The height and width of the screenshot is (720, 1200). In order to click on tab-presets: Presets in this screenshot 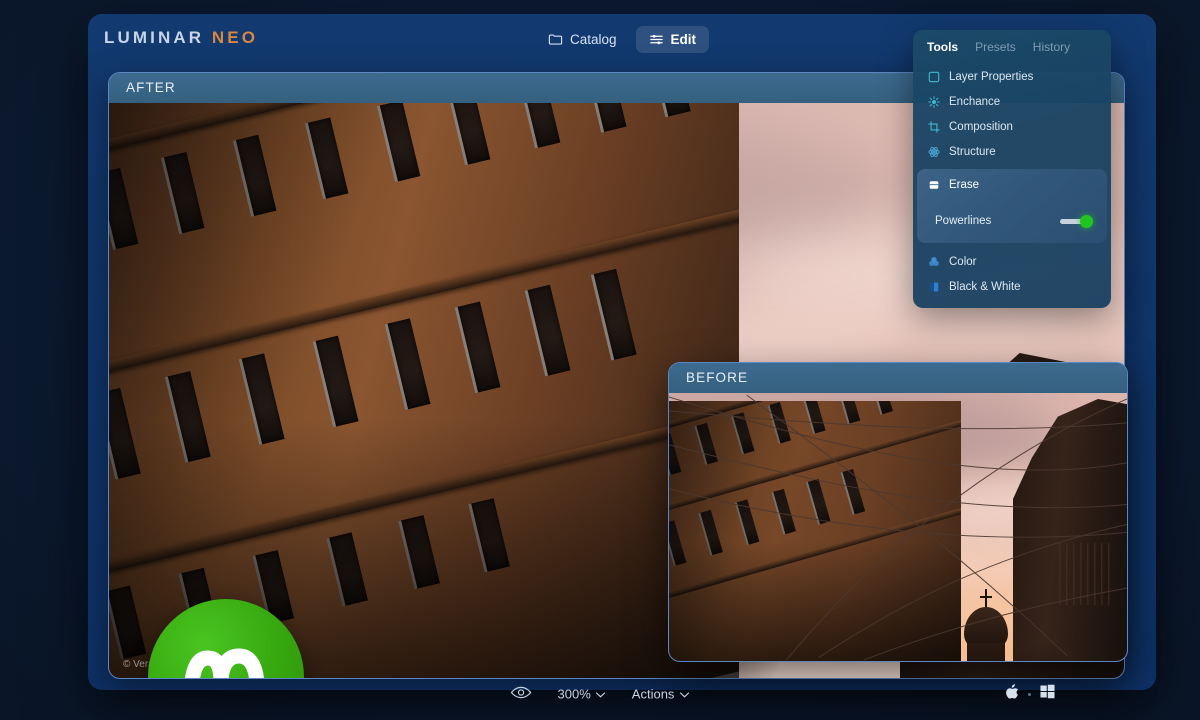, I will do `click(995, 47)`.